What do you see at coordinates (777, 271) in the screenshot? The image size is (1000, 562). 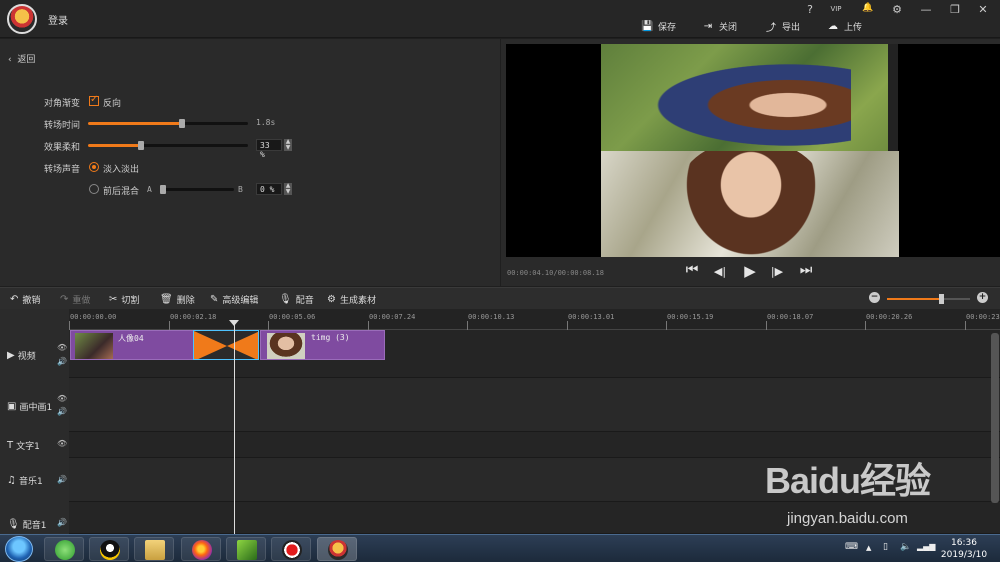 I see `step-forward-icon: |▶` at bounding box center [777, 271].